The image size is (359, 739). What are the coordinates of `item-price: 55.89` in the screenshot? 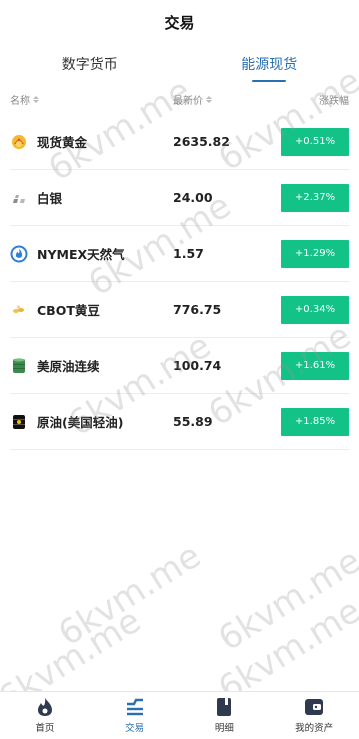 It's located at (193, 421).